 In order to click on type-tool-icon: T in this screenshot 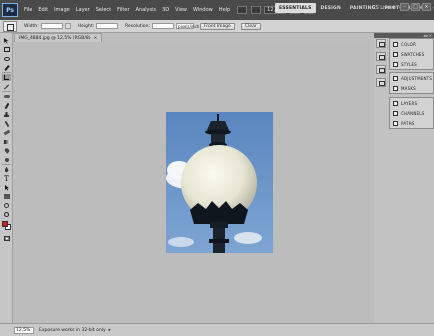, I will do `click(6, 179)`.